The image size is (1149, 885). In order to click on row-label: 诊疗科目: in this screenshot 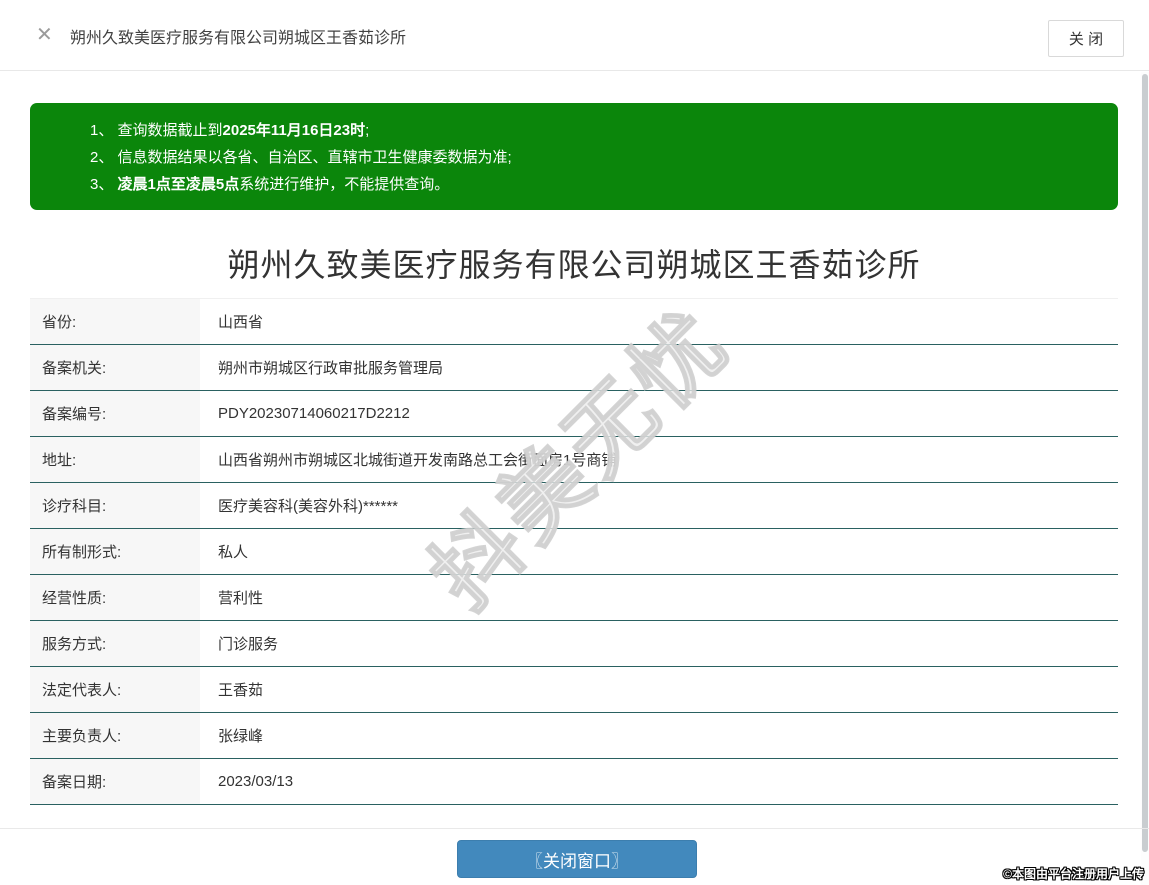, I will do `click(115, 505)`.